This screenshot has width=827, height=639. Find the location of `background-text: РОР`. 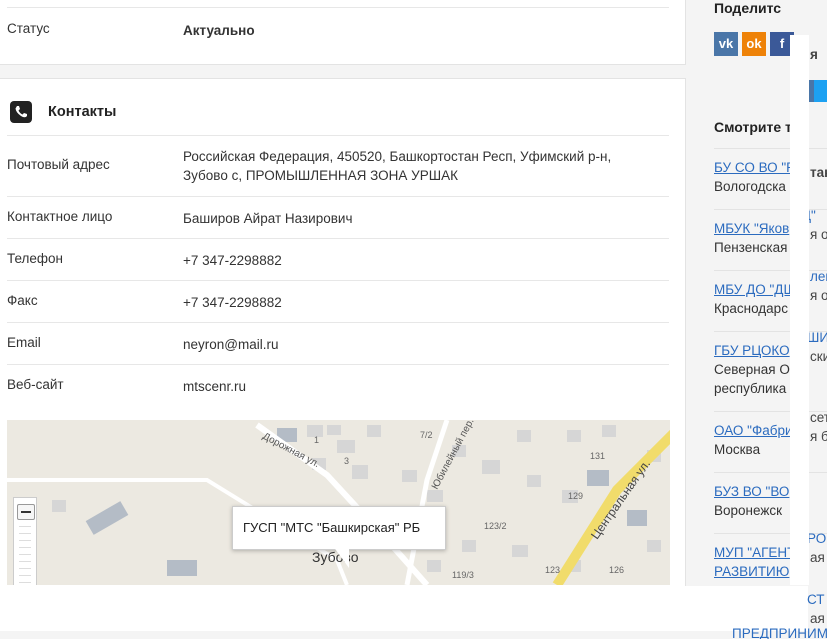

background-text: РОР is located at coordinates (817, 538).